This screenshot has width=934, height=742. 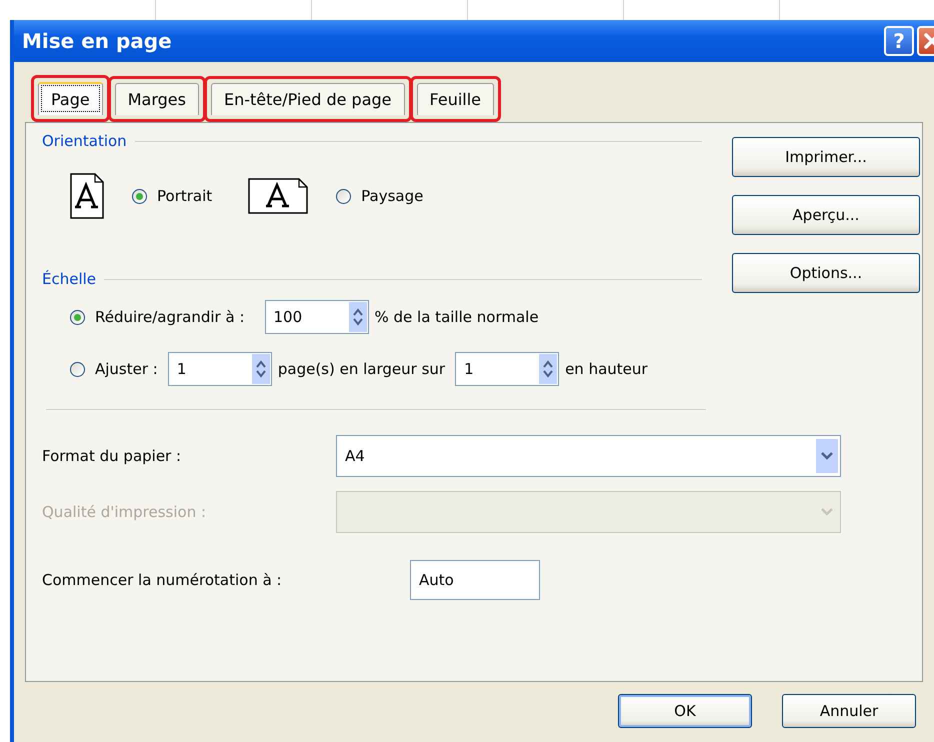 I want to click on dialog-button: OK, so click(x=685, y=711).